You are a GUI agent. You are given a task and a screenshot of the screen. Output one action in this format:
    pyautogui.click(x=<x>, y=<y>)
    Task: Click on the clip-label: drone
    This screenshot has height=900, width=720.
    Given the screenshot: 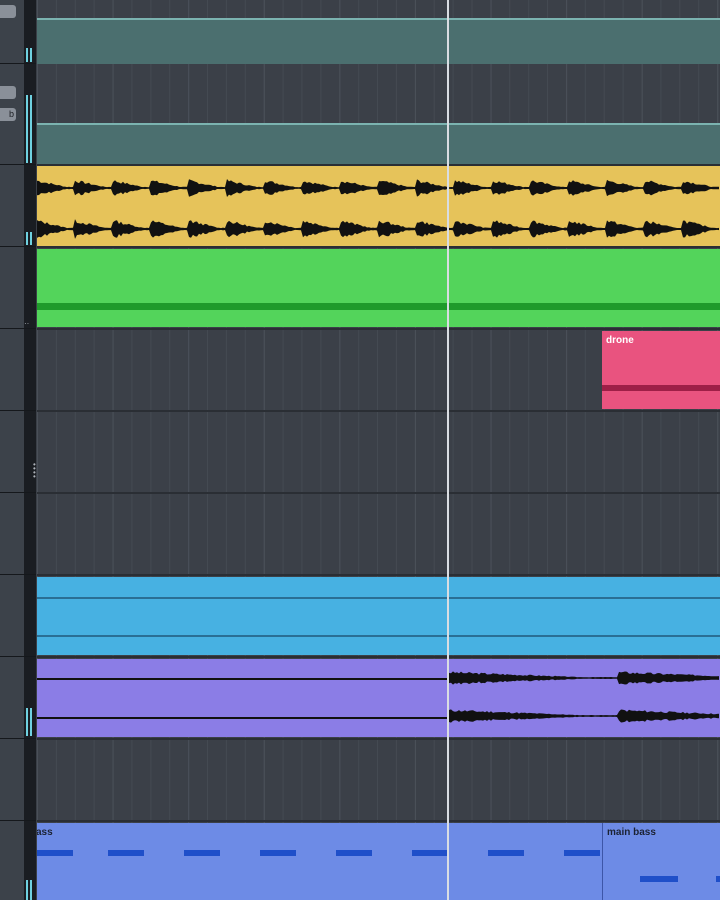 What is the action you would take?
    pyautogui.click(x=620, y=340)
    